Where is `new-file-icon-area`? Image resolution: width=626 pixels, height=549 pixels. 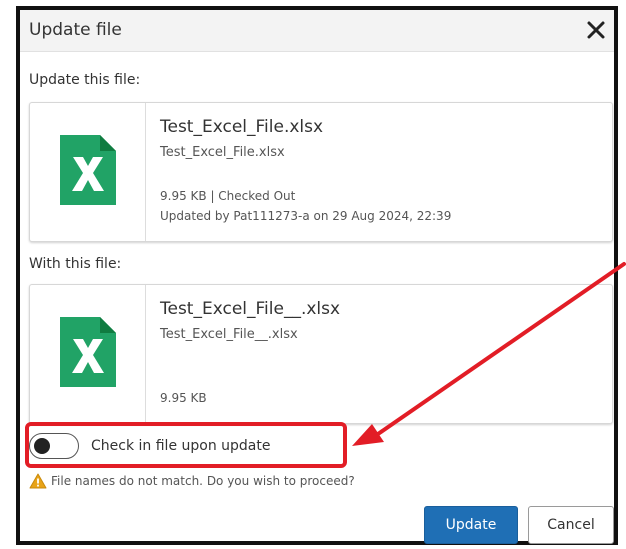
new-file-icon-area is located at coordinates (88, 354).